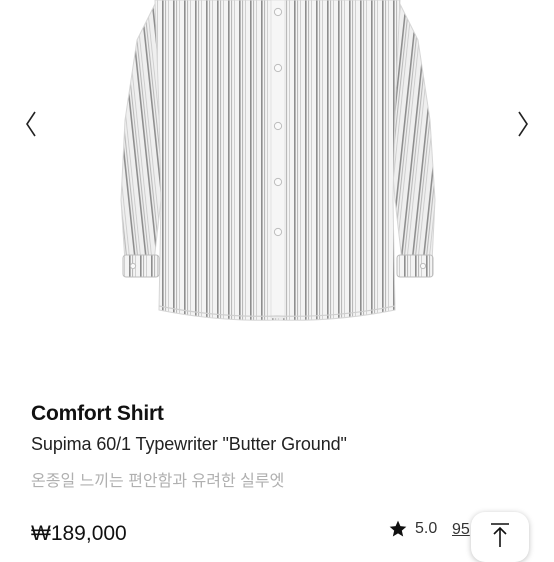 This screenshot has height=562, width=554. What do you see at coordinates (426, 528) in the screenshot?
I see `rating-value: 5.0` at bounding box center [426, 528].